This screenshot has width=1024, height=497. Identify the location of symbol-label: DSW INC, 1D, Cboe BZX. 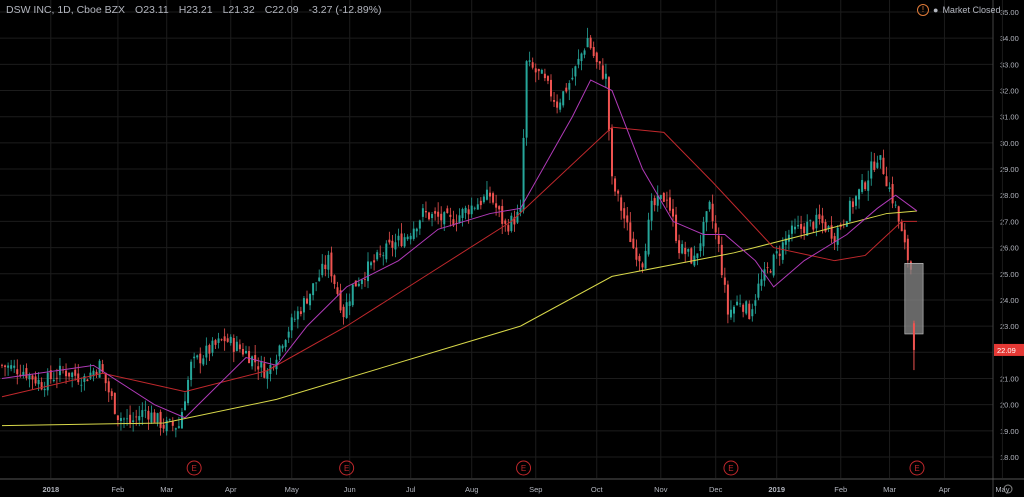
(65, 10).